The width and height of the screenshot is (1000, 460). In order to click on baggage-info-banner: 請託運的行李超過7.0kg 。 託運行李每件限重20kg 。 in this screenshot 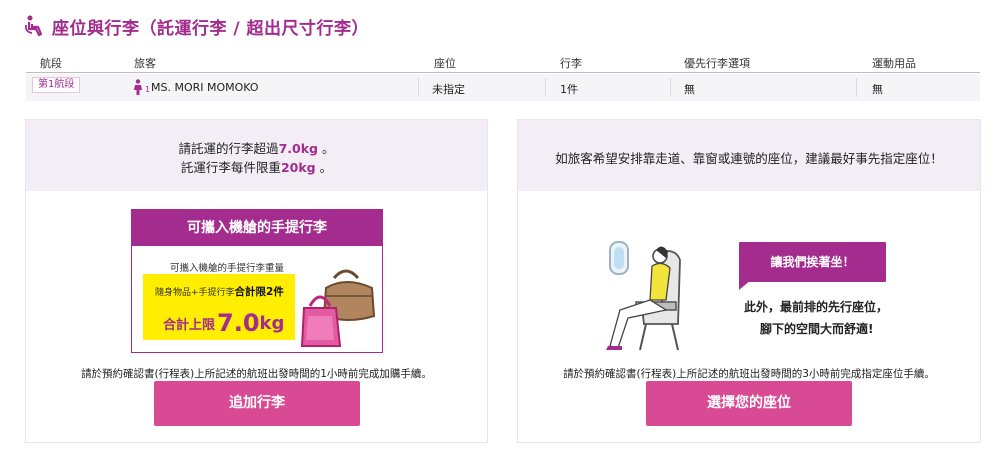, I will do `click(256, 155)`.